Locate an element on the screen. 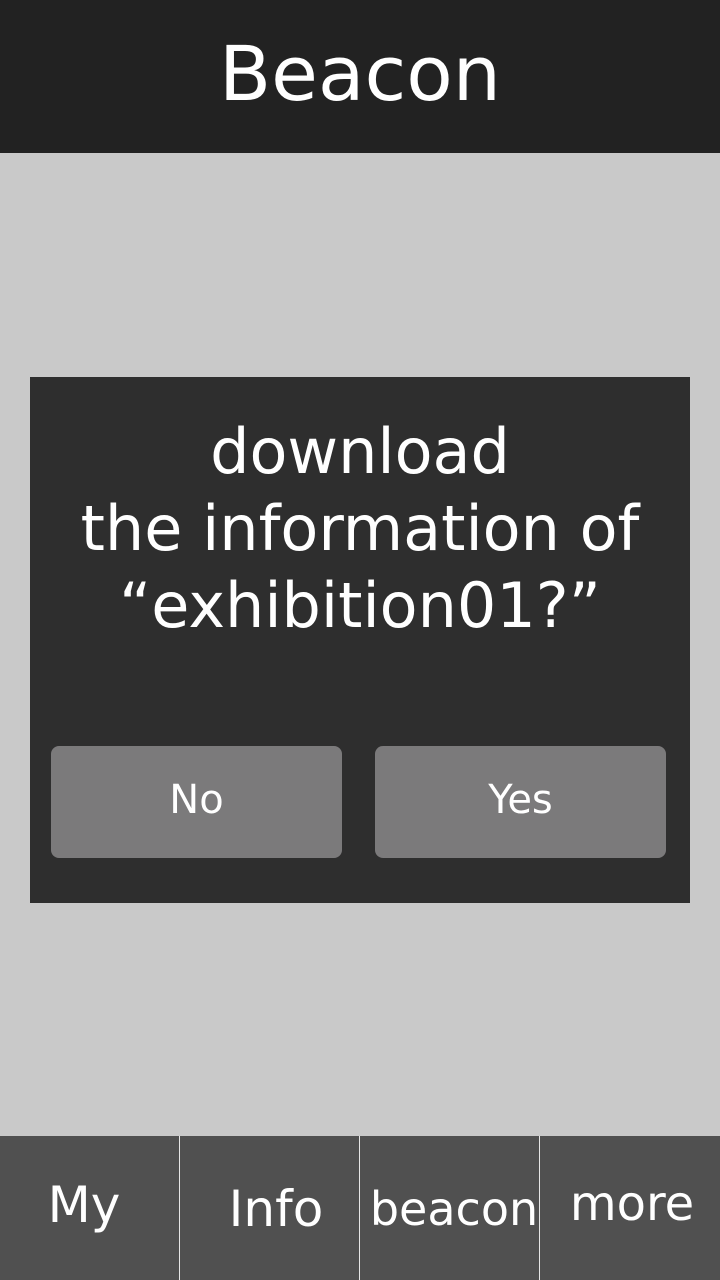  tab-my: My is located at coordinates (90, 1208).